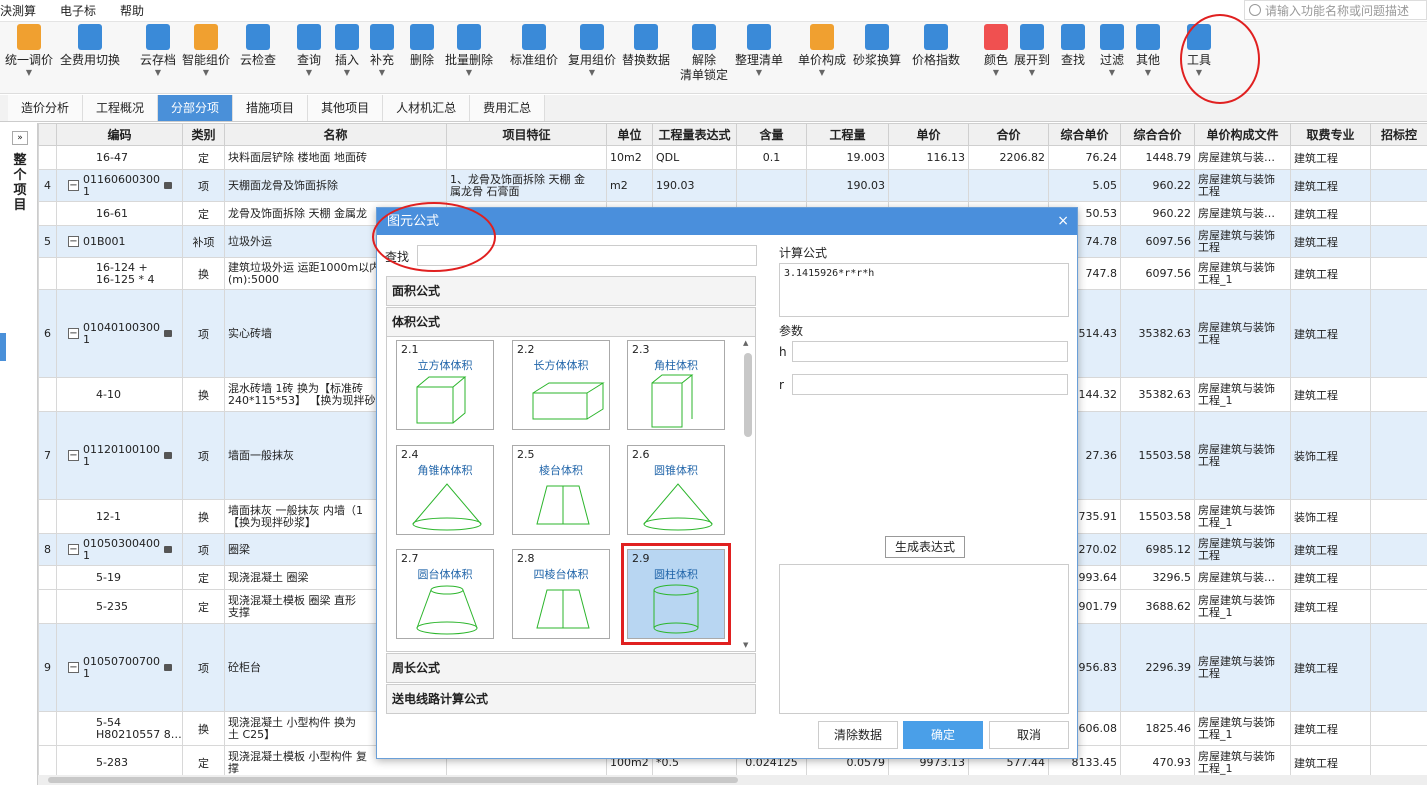 The image size is (1427, 785). I want to click on sum-cell: 6097.56, so click(1157, 241).